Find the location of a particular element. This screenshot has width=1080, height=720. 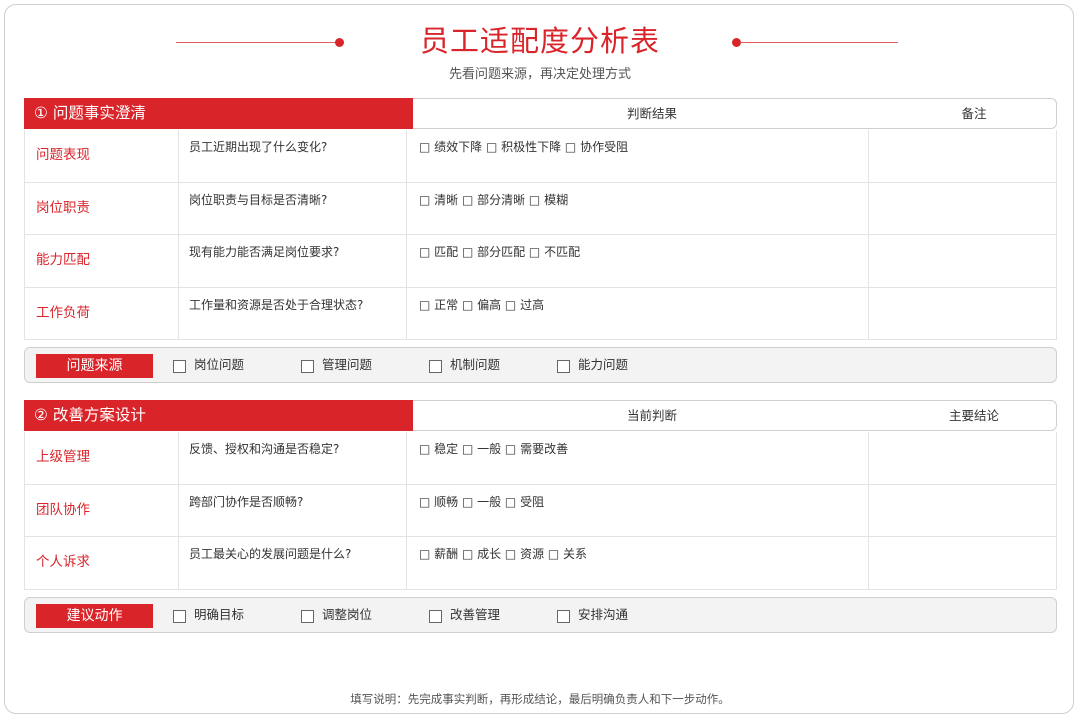

page-title: 员工适配度分析表 is located at coordinates (539, 41).